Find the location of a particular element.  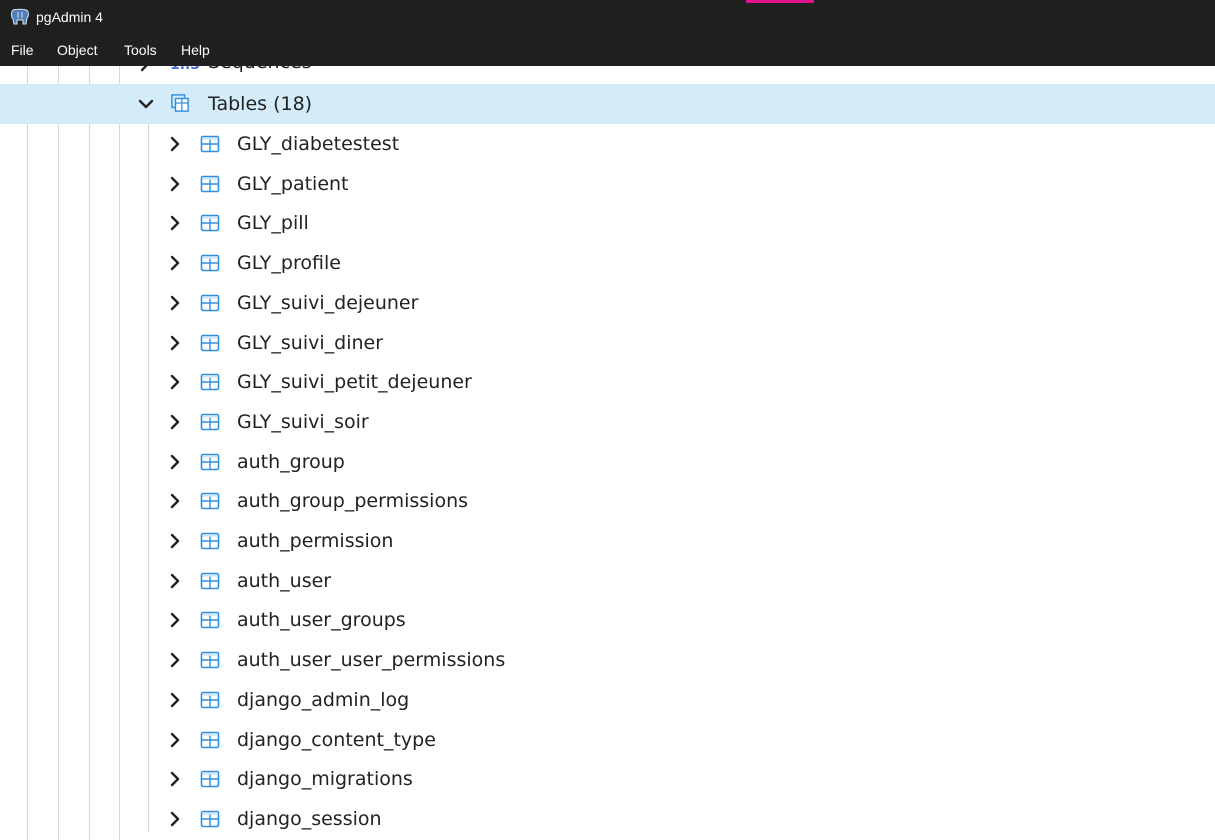

tree-node-table: GLY_suivi_petit_dejeuner is located at coordinates (607, 382).